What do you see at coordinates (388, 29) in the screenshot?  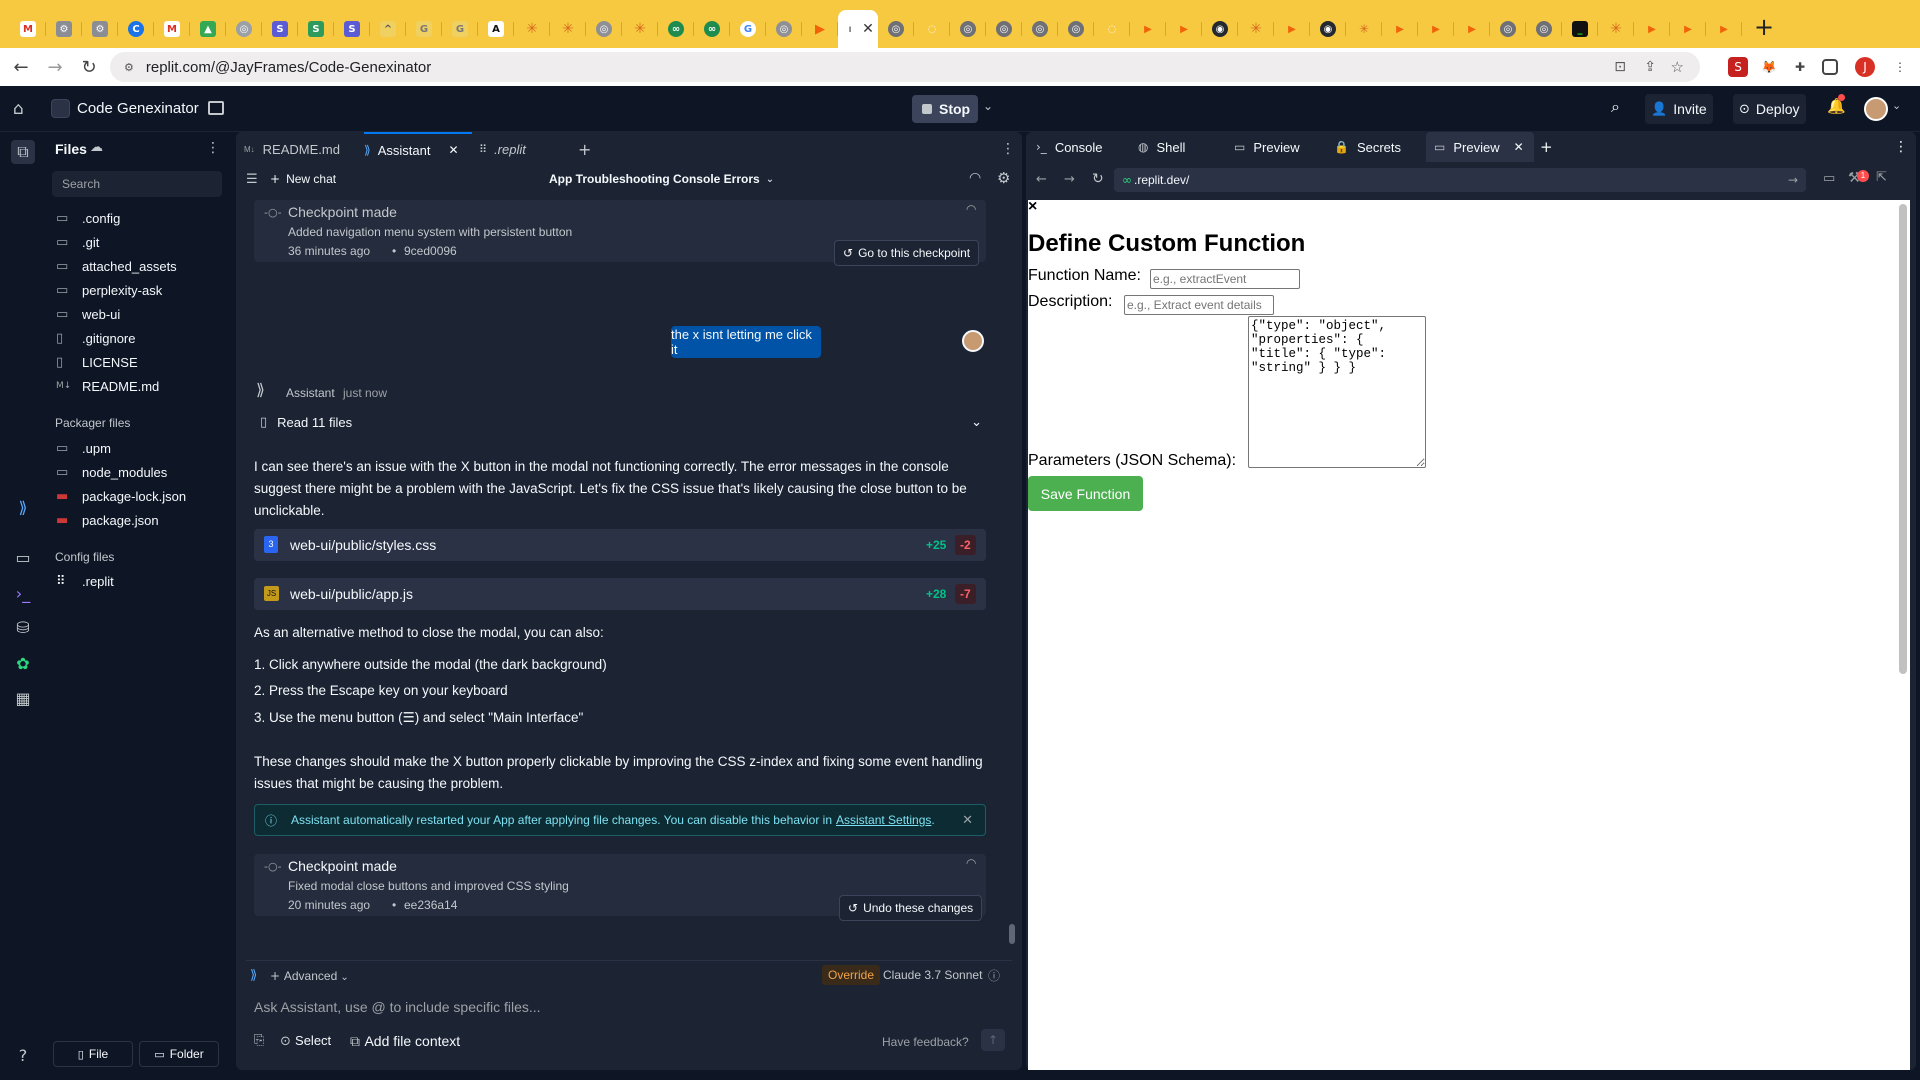 I see `browser-tab: ^` at bounding box center [388, 29].